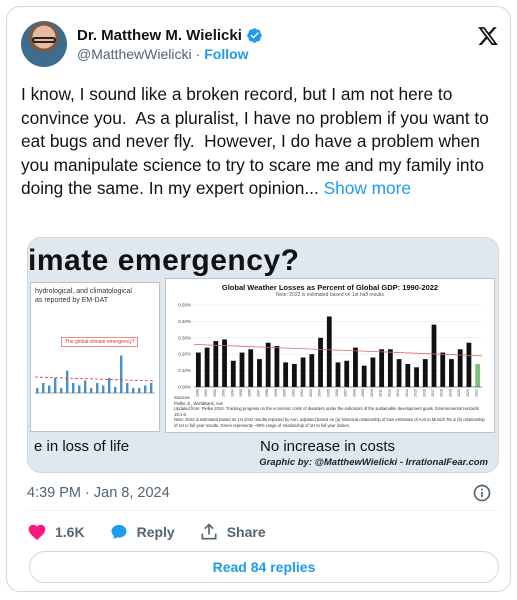  I want to click on like-button: 1.6K, so click(56, 532).